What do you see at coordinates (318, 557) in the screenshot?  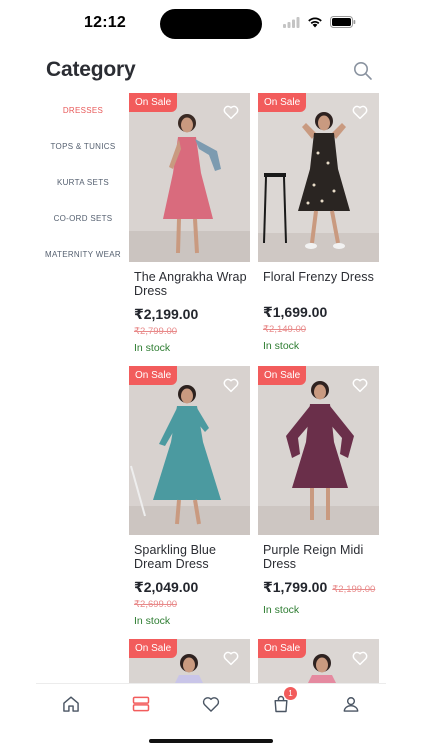 I see `product-name: Purple Reign Midi Dress` at bounding box center [318, 557].